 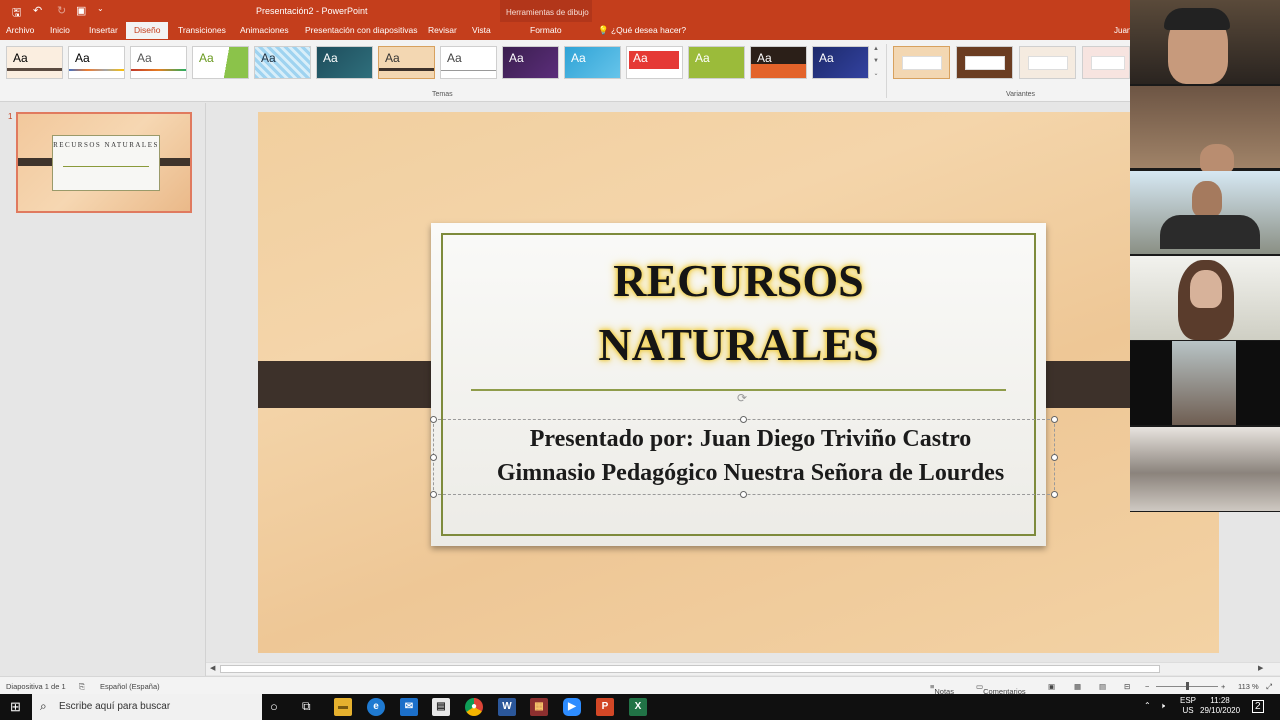 What do you see at coordinates (103, 30) in the screenshot?
I see `tab-insertar: Insertar` at bounding box center [103, 30].